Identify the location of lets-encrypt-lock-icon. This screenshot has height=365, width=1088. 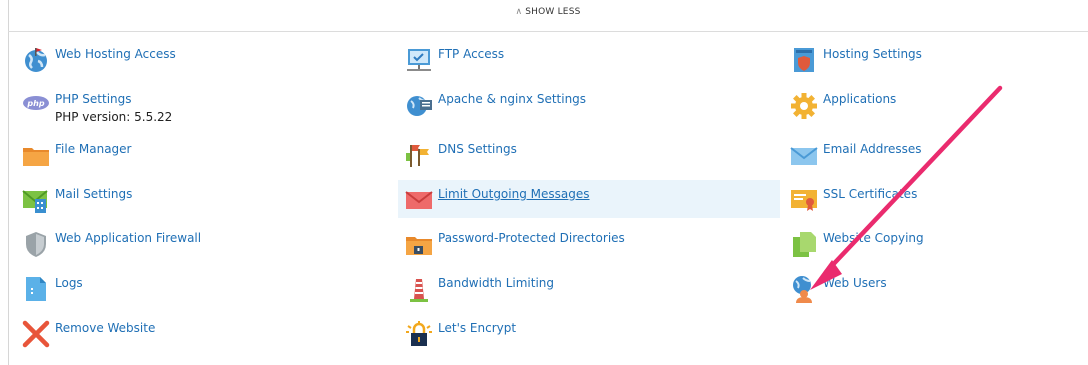
(419, 334).